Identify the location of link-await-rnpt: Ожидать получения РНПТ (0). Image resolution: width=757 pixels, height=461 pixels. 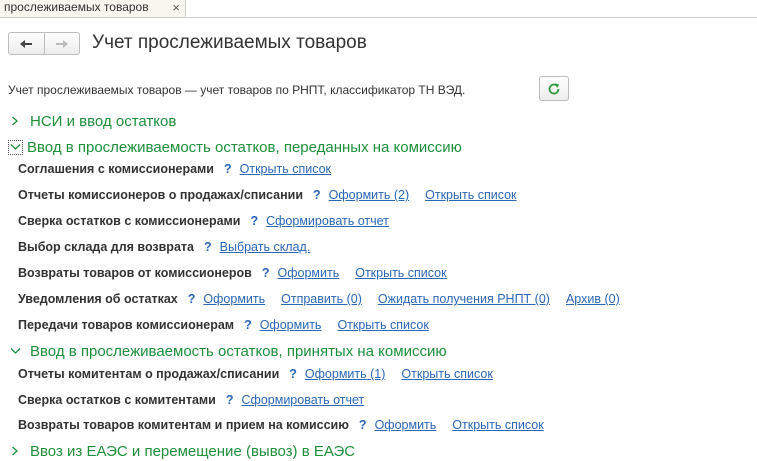
(464, 299).